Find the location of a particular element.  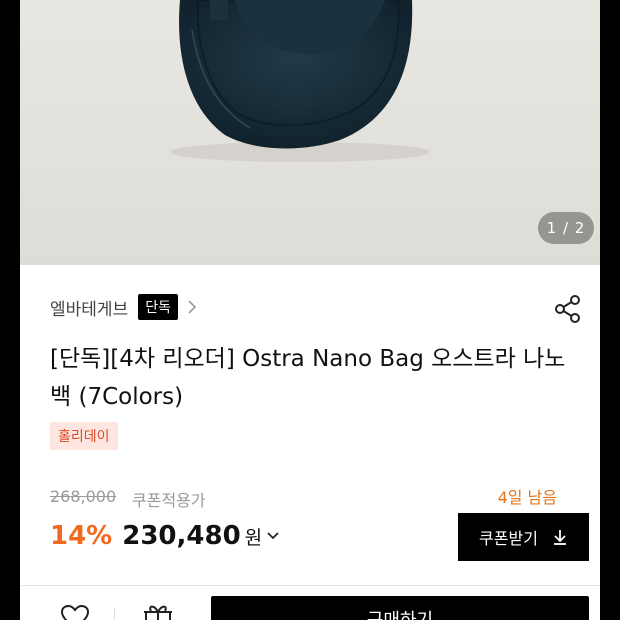

brand-link: 엘바테게브 단독 is located at coordinates (124, 307).